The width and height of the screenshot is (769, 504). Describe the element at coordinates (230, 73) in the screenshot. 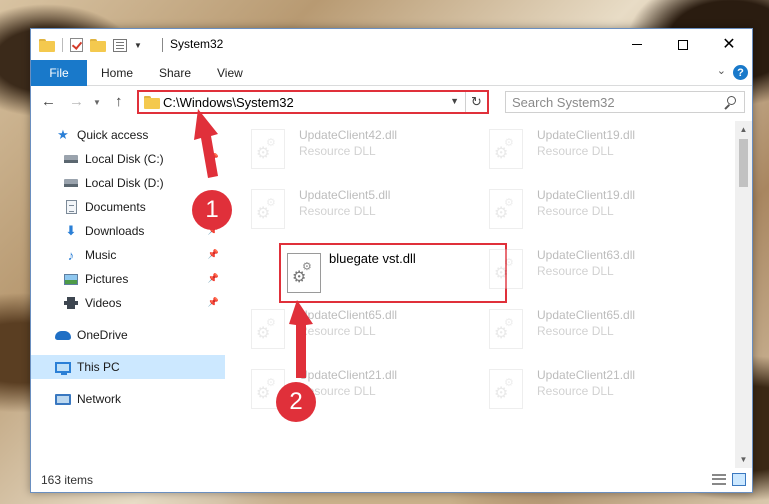

I see `tab-view: View` at that location.